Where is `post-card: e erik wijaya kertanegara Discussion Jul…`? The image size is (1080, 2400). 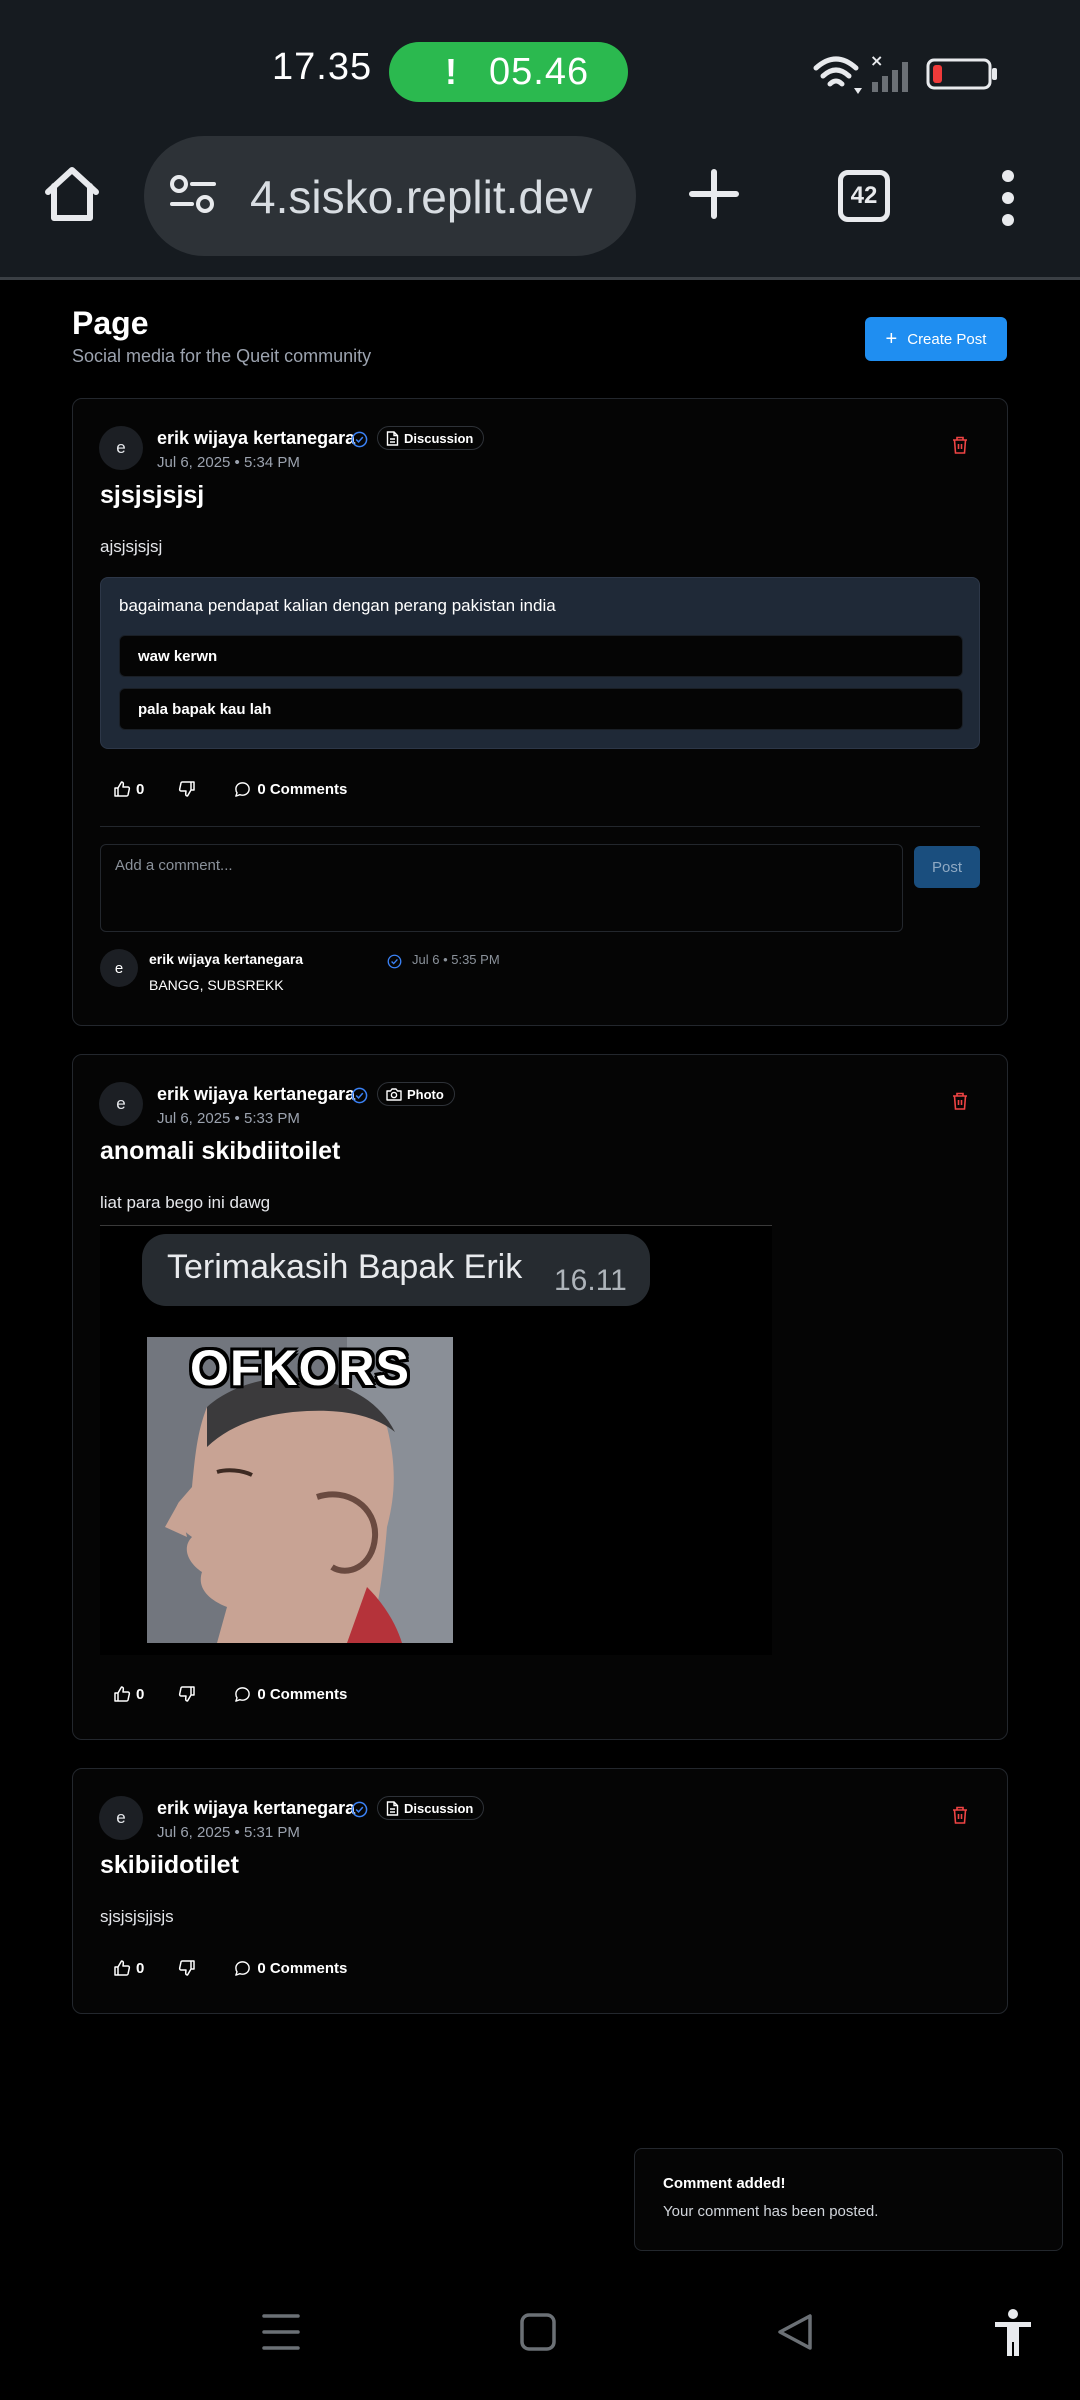 post-card: e erik wijaya kertanegara Discussion Jul… is located at coordinates (540, 1891).